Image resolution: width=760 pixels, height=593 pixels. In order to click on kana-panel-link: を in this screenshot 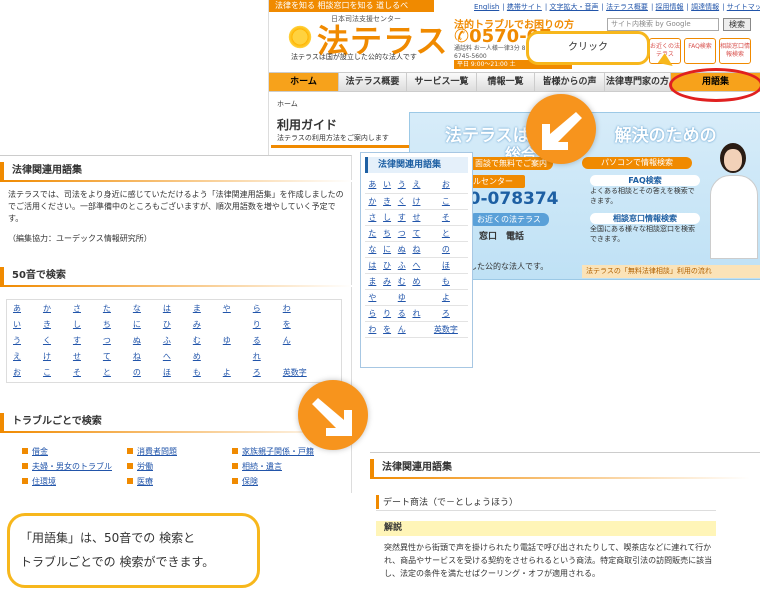, I will do `click(387, 329)`.